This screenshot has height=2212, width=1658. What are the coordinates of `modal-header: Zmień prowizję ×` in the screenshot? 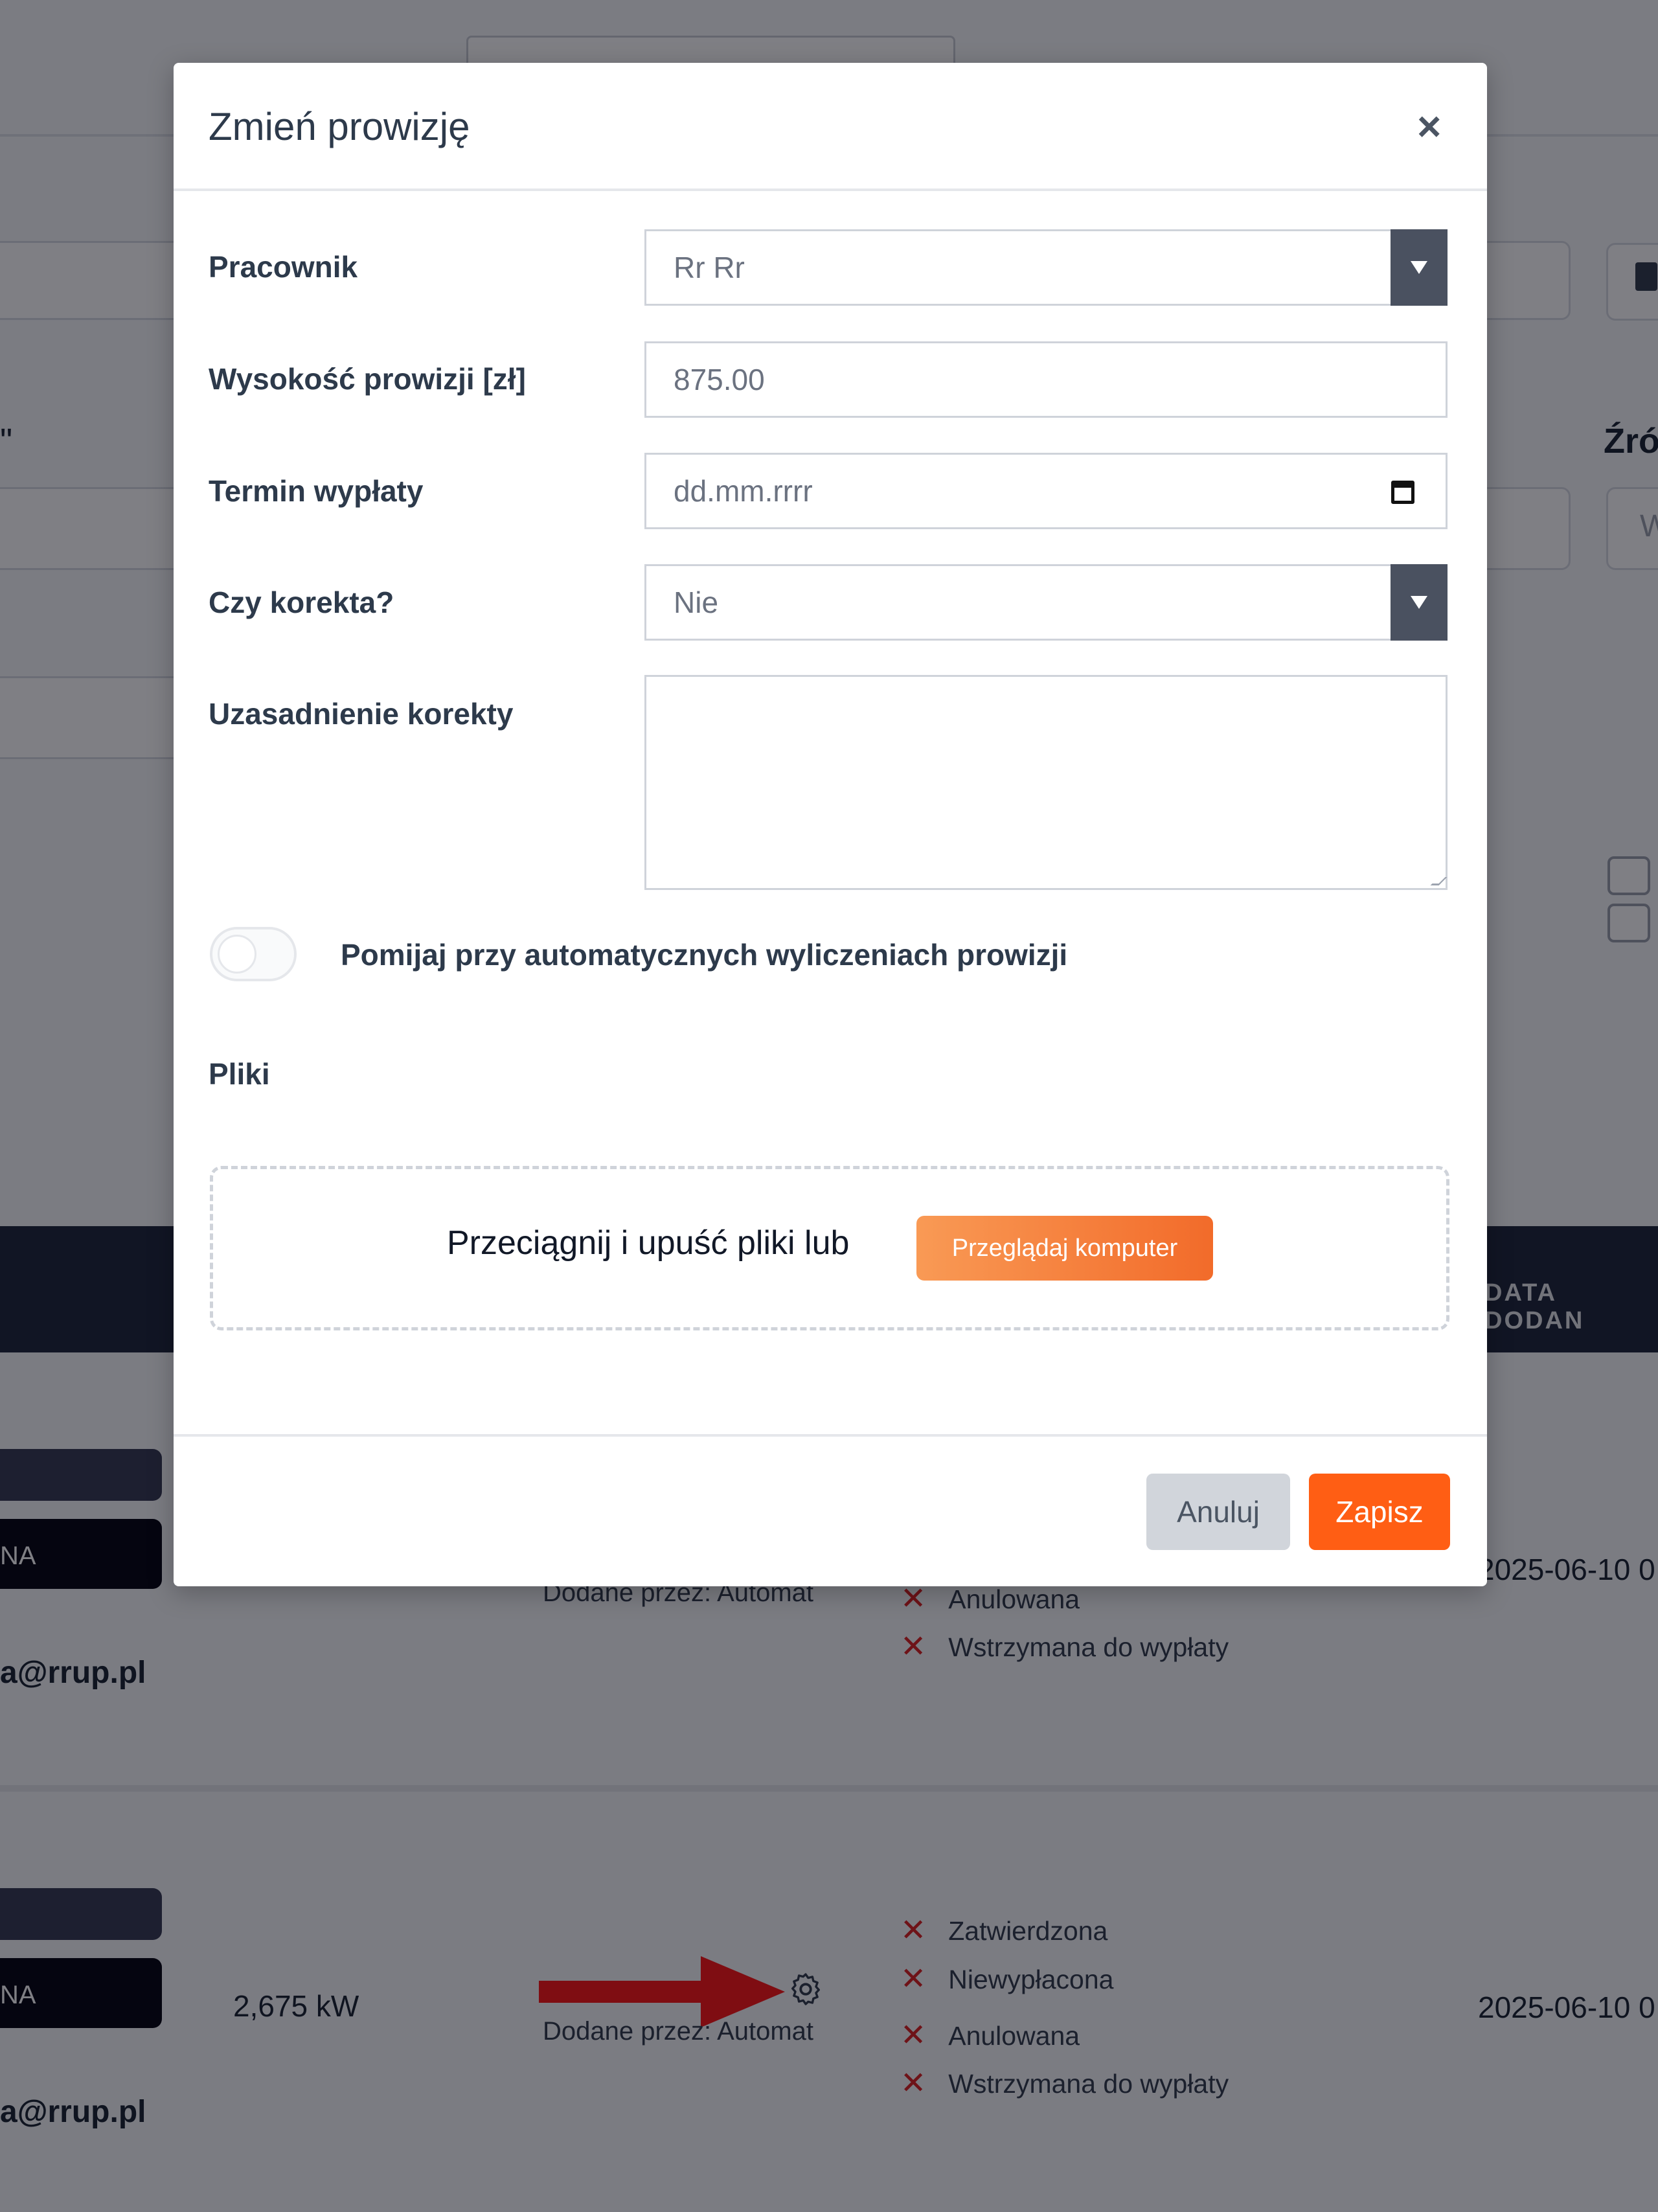 It's located at (830, 127).